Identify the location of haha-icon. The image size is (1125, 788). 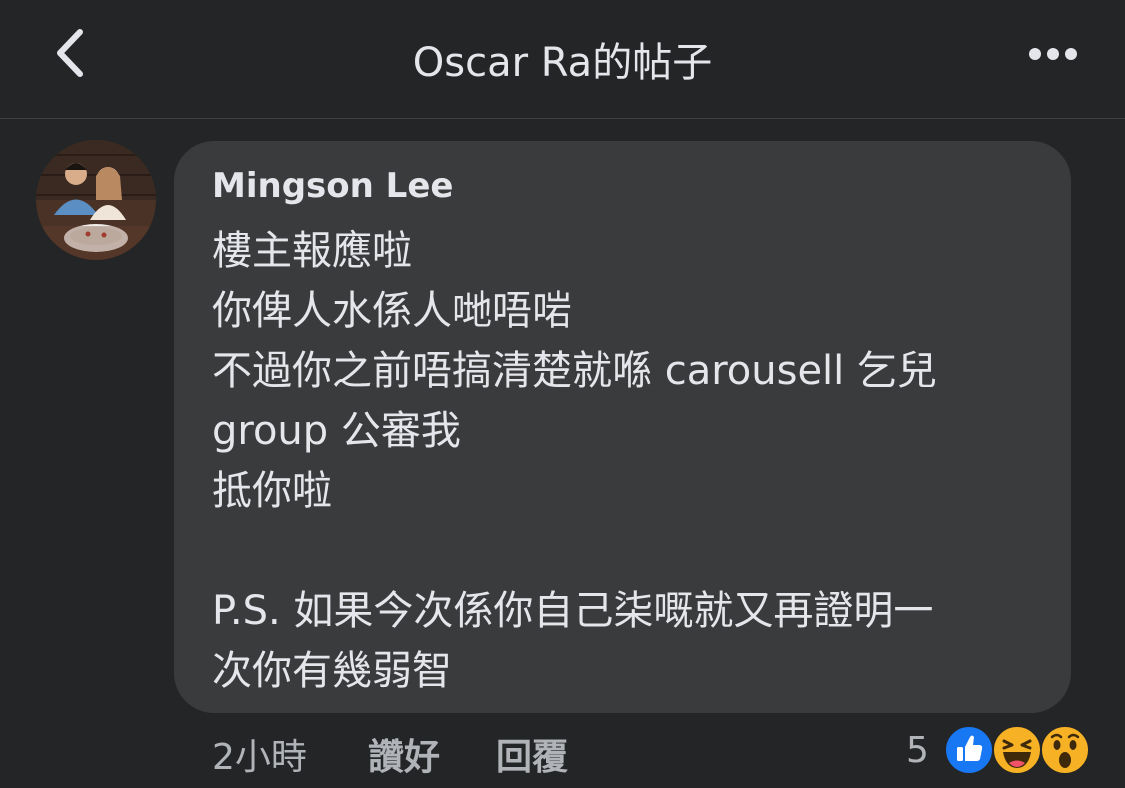
(1017, 750).